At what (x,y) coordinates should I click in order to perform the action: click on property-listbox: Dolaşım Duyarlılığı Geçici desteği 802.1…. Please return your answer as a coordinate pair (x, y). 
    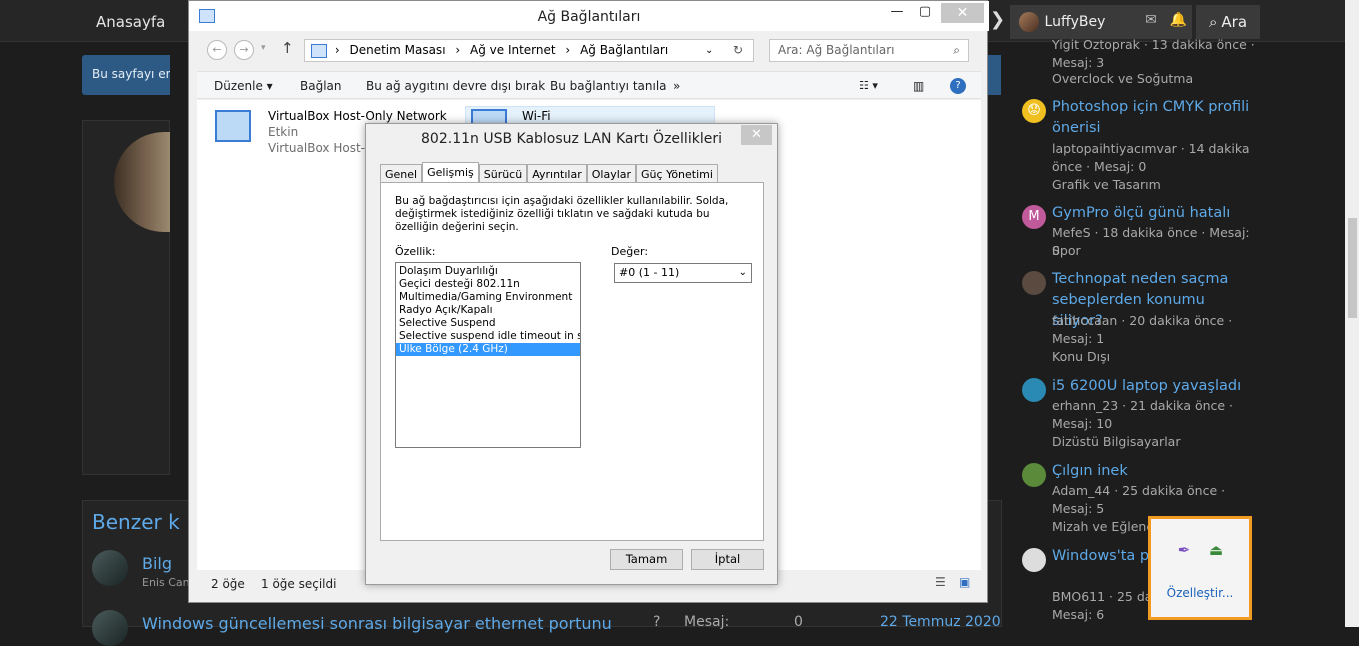
    Looking at the image, I should click on (488, 355).